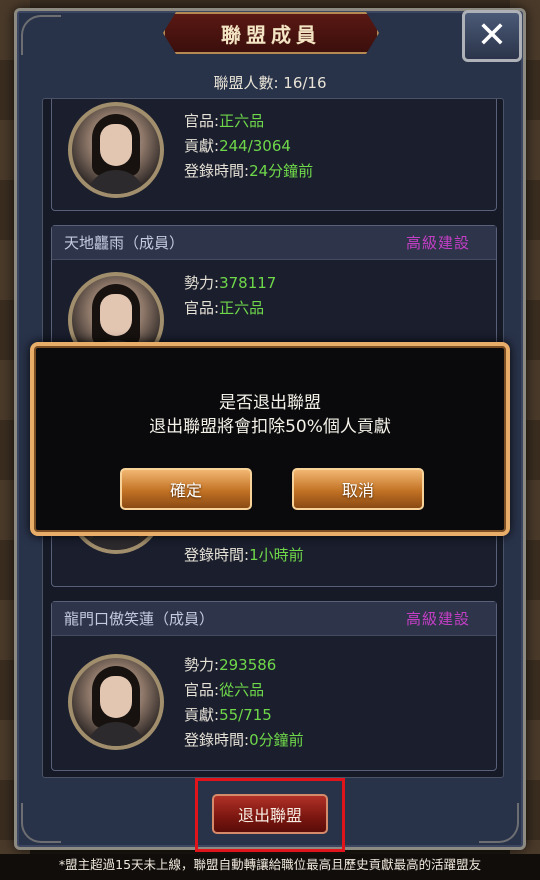 The height and width of the screenshot is (880, 540). I want to click on power-value: 293586, so click(248, 664).